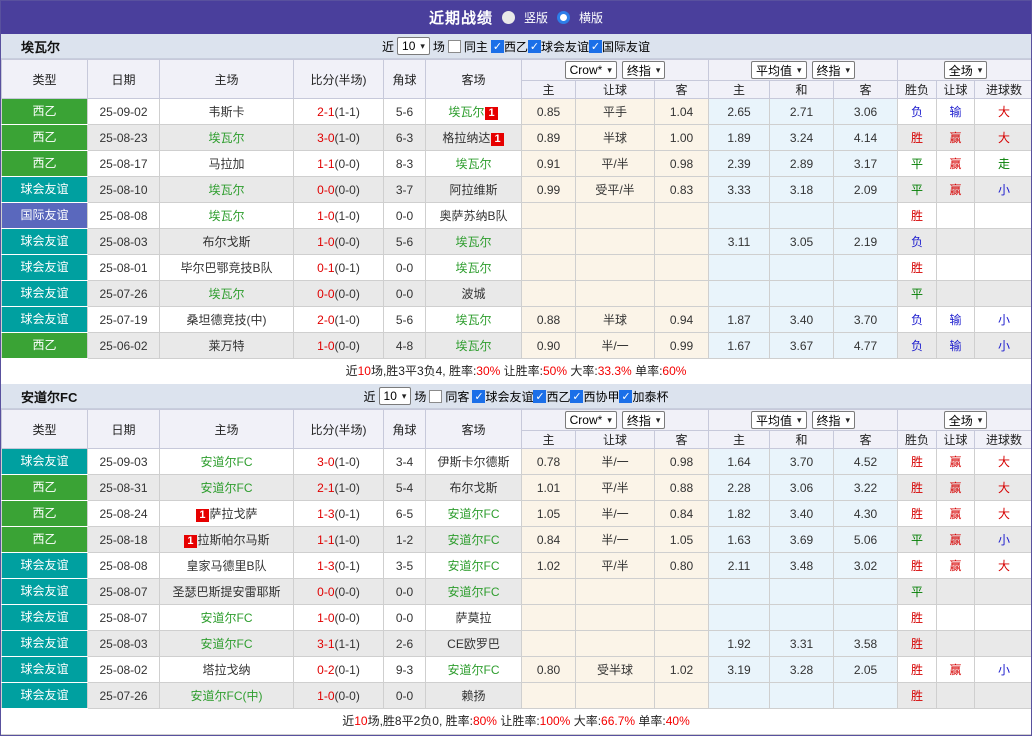  I want to click on odds-home: 1.02, so click(548, 565).